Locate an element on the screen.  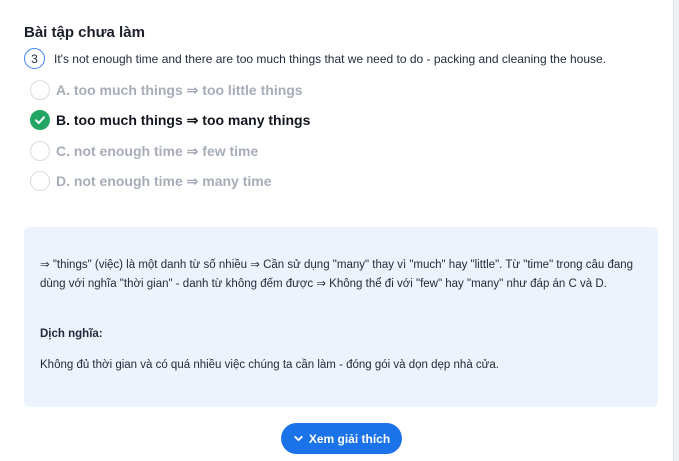
option-label: D. not enough time ⇒ many time is located at coordinates (164, 180).